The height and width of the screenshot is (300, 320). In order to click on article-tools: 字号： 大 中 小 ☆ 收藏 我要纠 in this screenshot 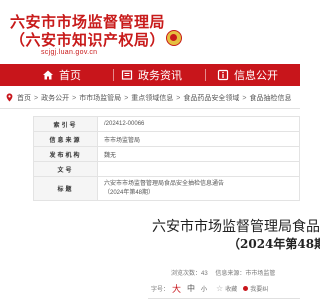, I will do `click(209, 288)`.